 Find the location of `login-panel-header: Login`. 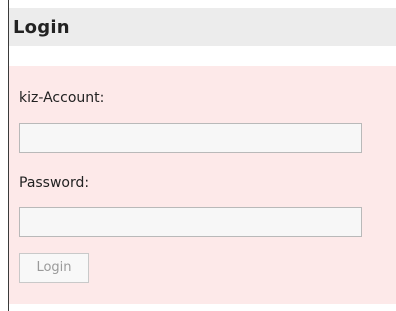

login-panel-header: Login is located at coordinates (202, 27).